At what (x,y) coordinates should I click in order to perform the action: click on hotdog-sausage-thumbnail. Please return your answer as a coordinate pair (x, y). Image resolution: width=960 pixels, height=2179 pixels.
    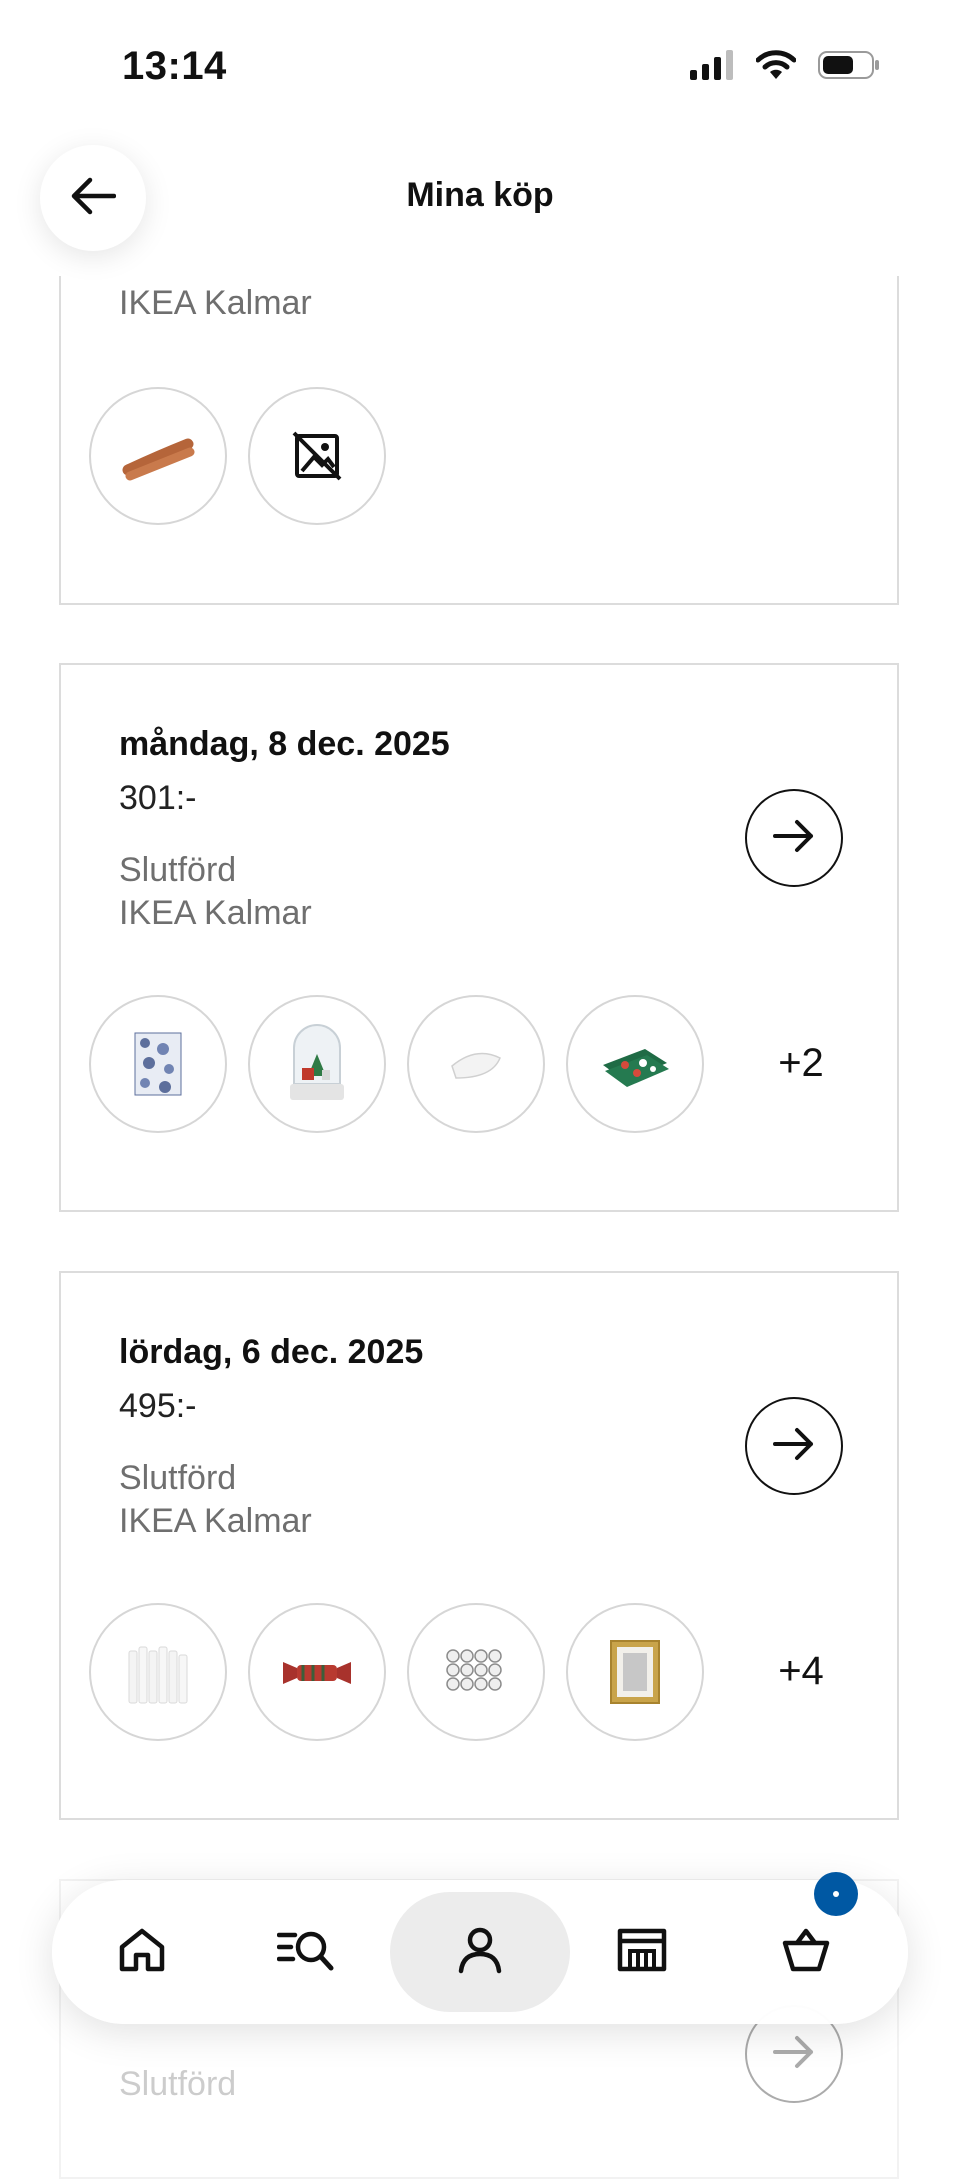
    Looking at the image, I should click on (158, 456).